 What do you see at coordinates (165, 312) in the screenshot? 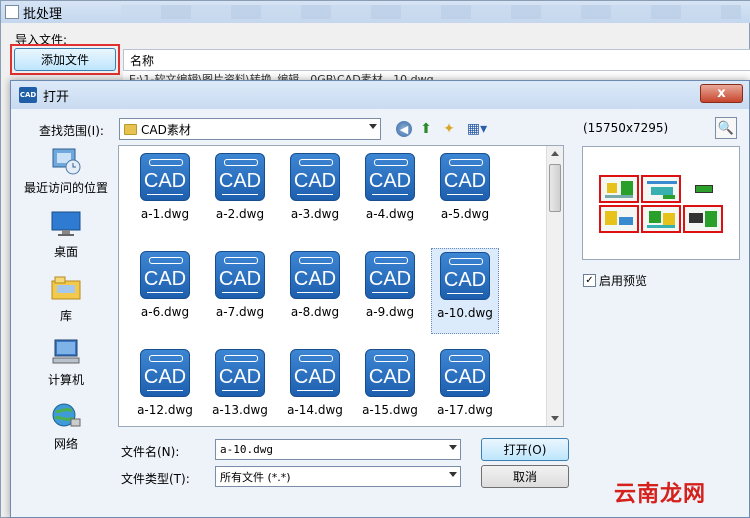
I see `file-name-label: a-6.dwg` at bounding box center [165, 312].